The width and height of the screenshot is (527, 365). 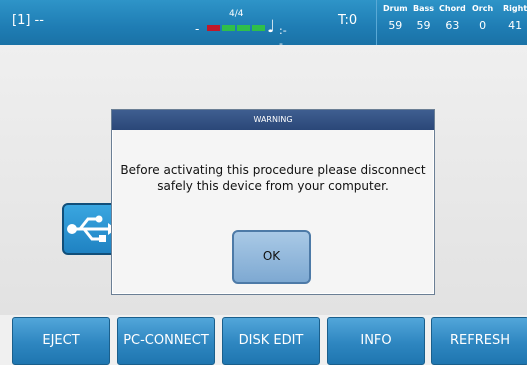 What do you see at coordinates (236, 14) in the screenshot?
I see `time-signature: 4/4` at bounding box center [236, 14].